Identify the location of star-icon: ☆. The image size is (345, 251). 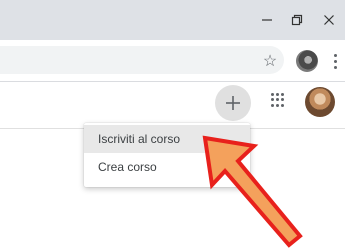
(270, 62).